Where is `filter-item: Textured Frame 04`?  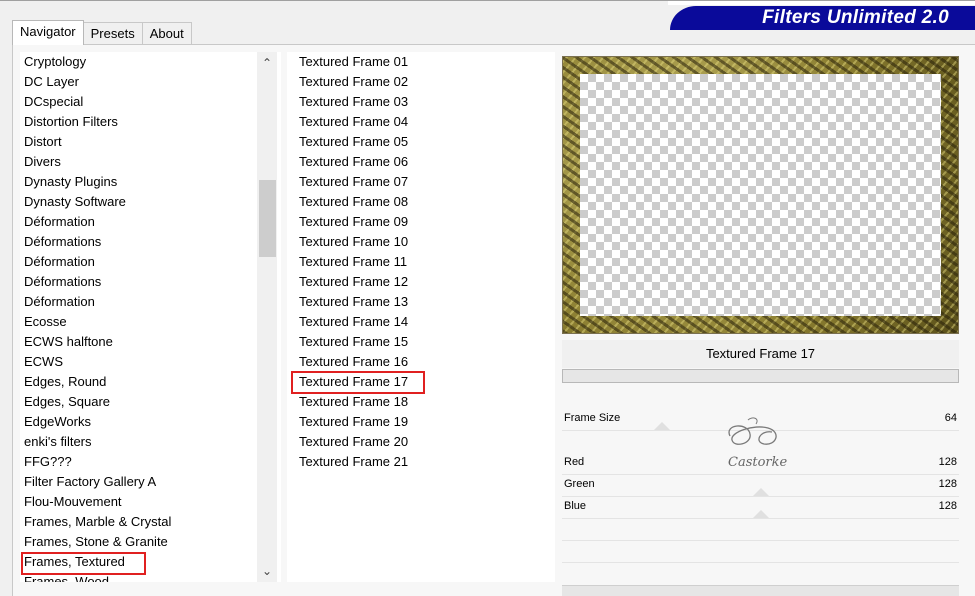
filter-item: Textured Frame 04 is located at coordinates (353, 122).